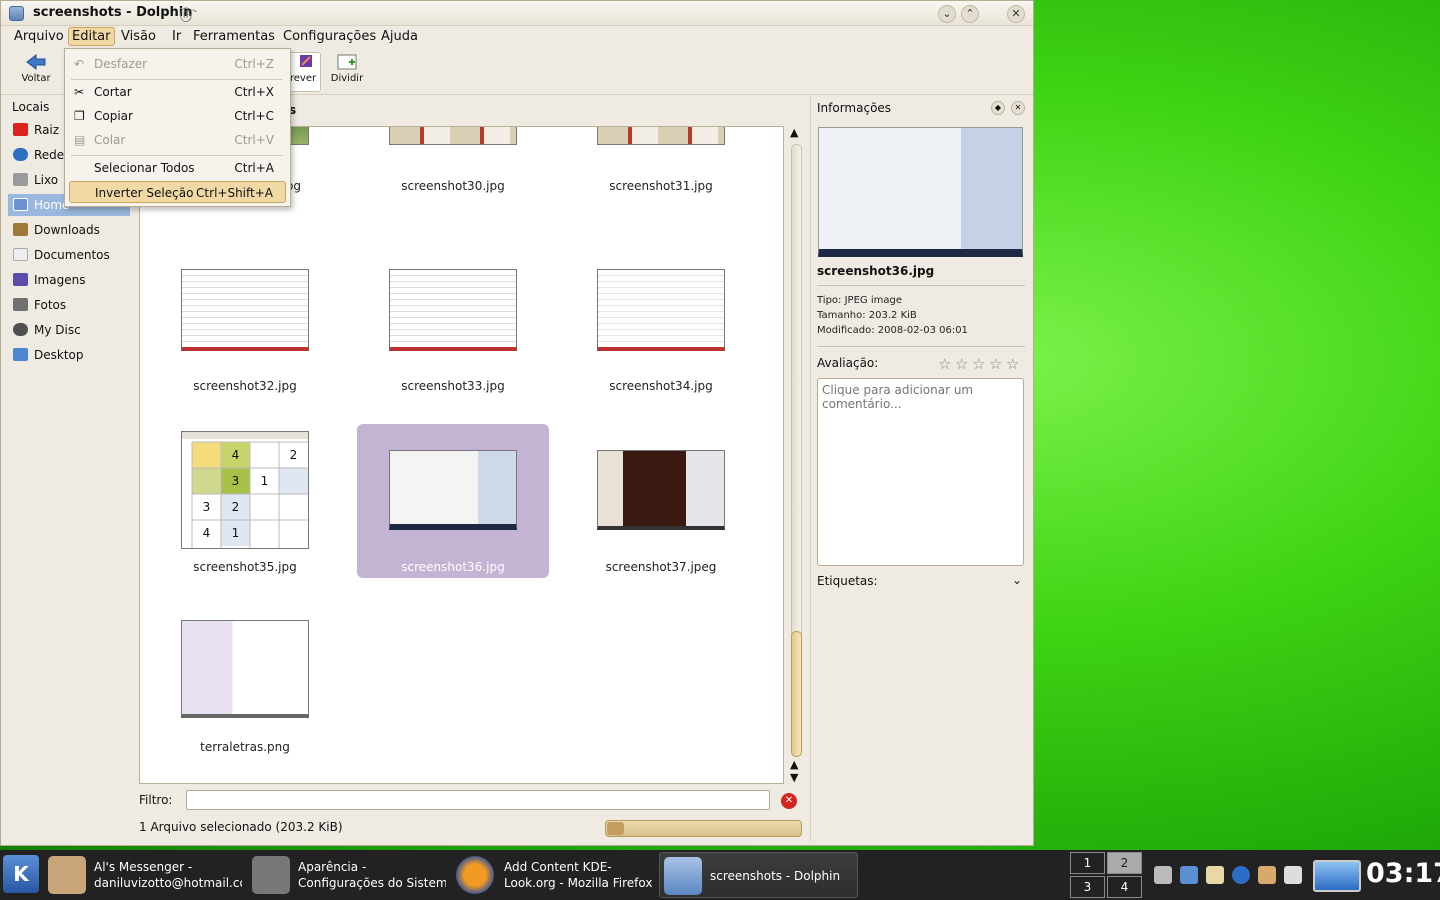 This screenshot has height=900, width=1440. I want to click on back-button: Voltar, so click(36, 68).